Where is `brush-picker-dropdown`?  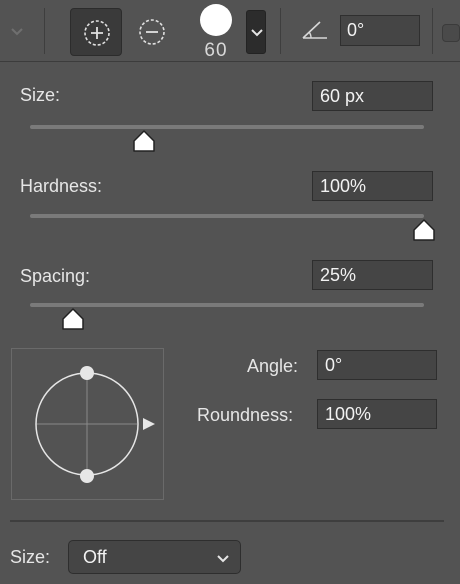 brush-picker-dropdown is located at coordinates (256, 32).